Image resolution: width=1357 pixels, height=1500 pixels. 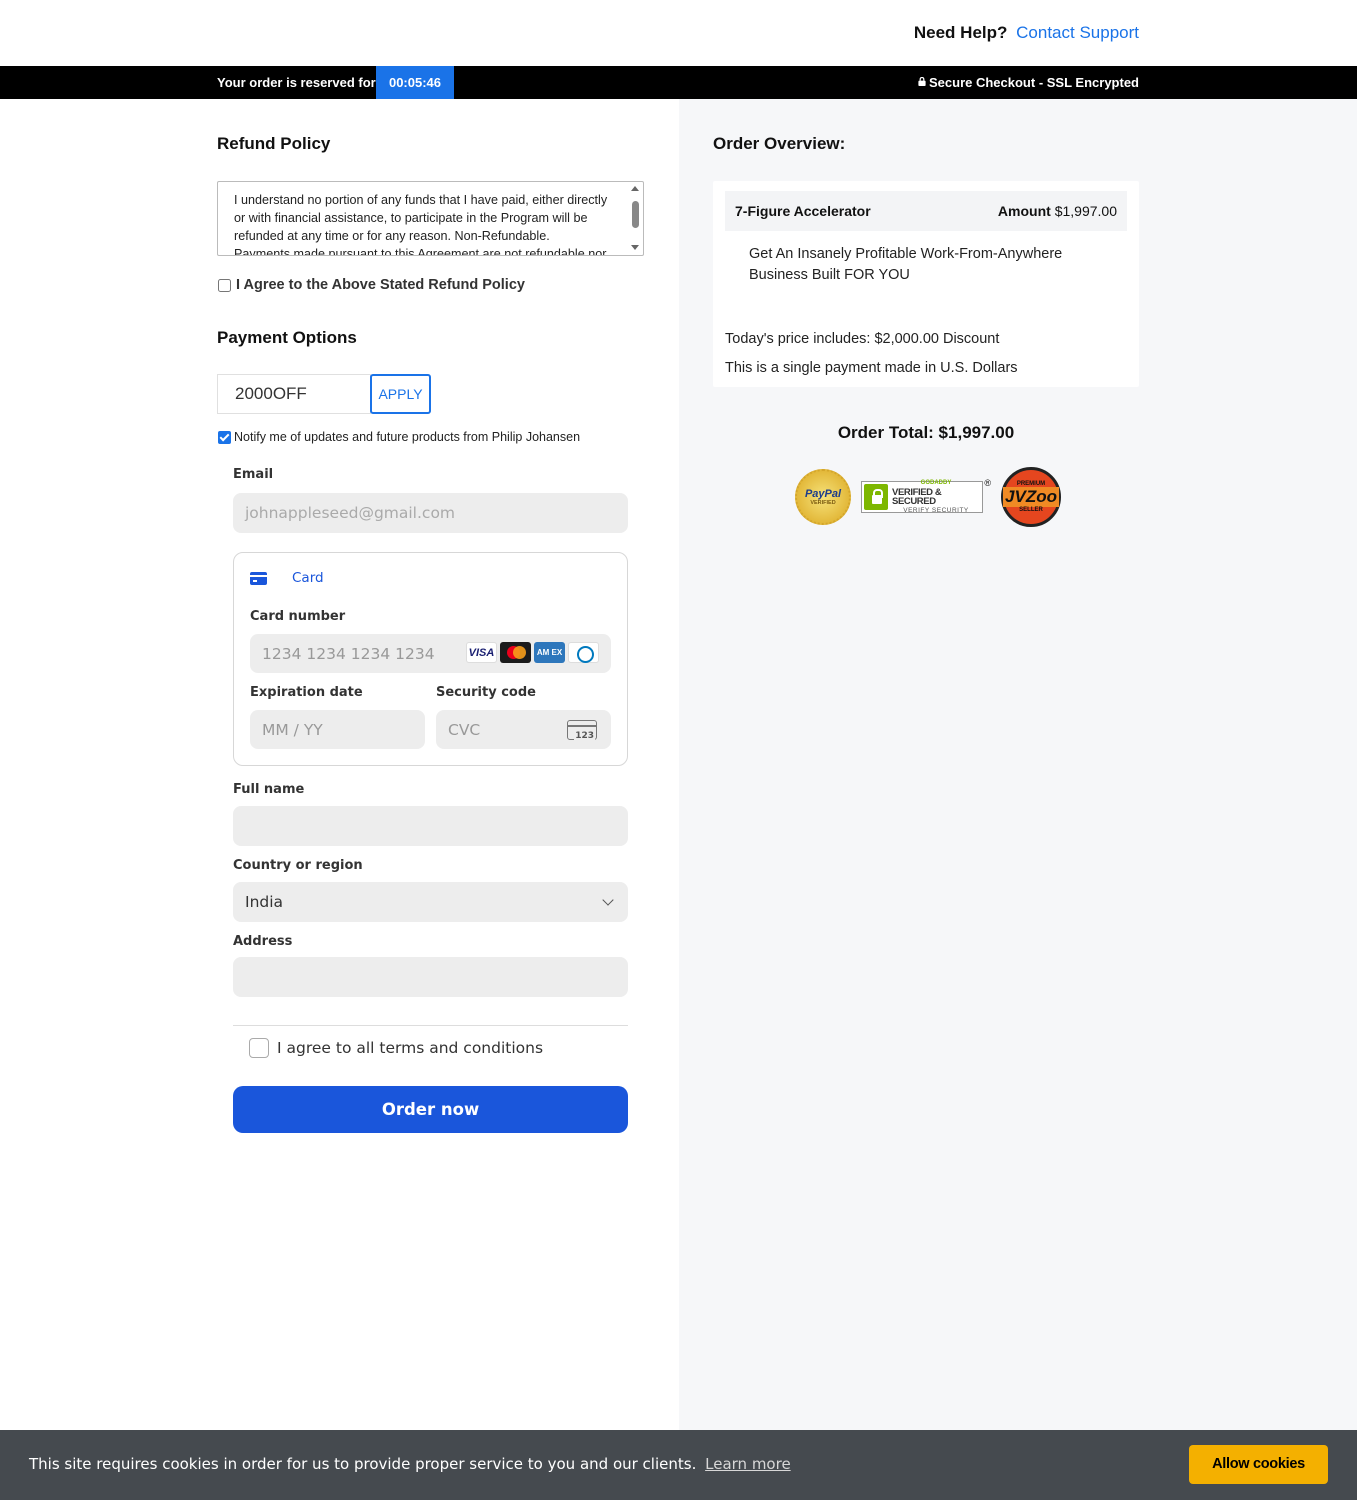 What do you see at coordinates (926, 432) in the screenshot?
I see `order-total: Order Total: $1,997.00` at bounding box center [926, 432].